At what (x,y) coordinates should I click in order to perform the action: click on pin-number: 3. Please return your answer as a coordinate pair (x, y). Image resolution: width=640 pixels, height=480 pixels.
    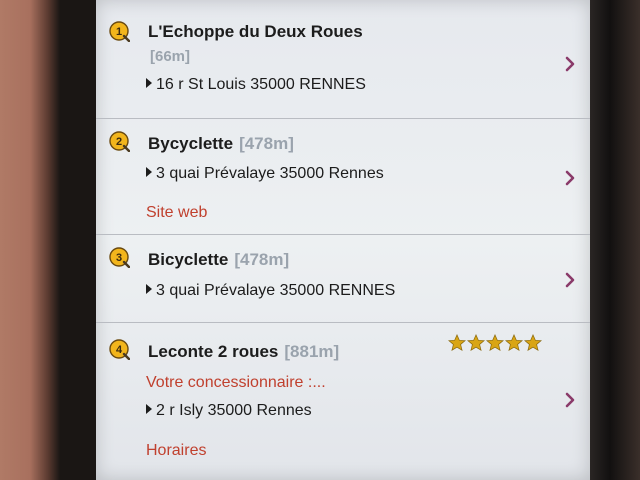
    Looking at the image, I should click on (119, 258).